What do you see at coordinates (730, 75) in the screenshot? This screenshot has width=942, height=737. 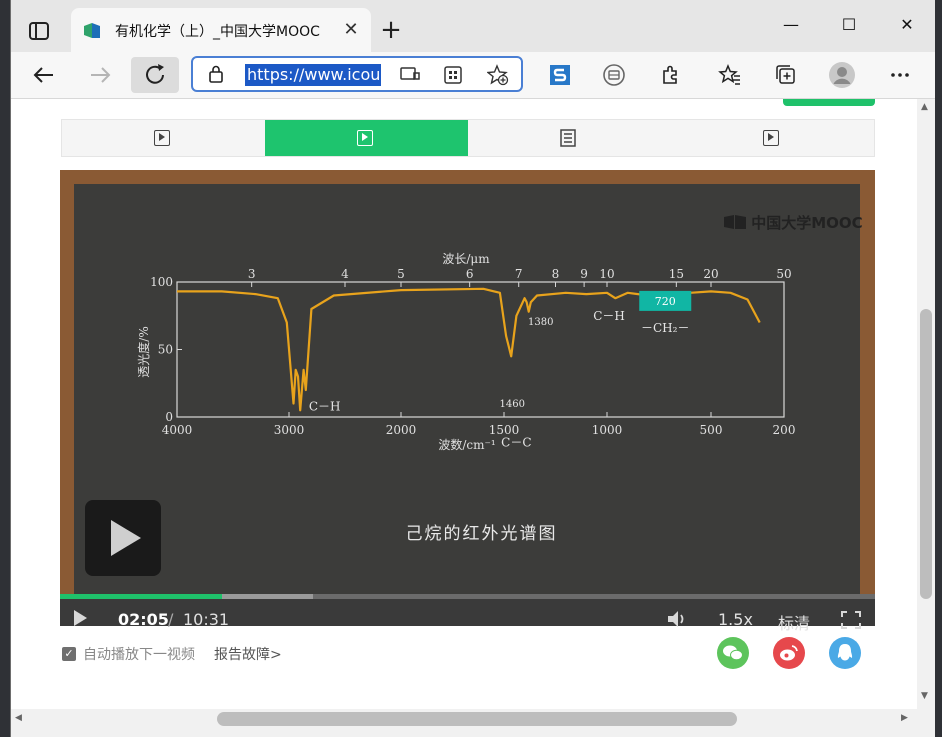 I see `favorites-icon` at bounding box center [730, 75].